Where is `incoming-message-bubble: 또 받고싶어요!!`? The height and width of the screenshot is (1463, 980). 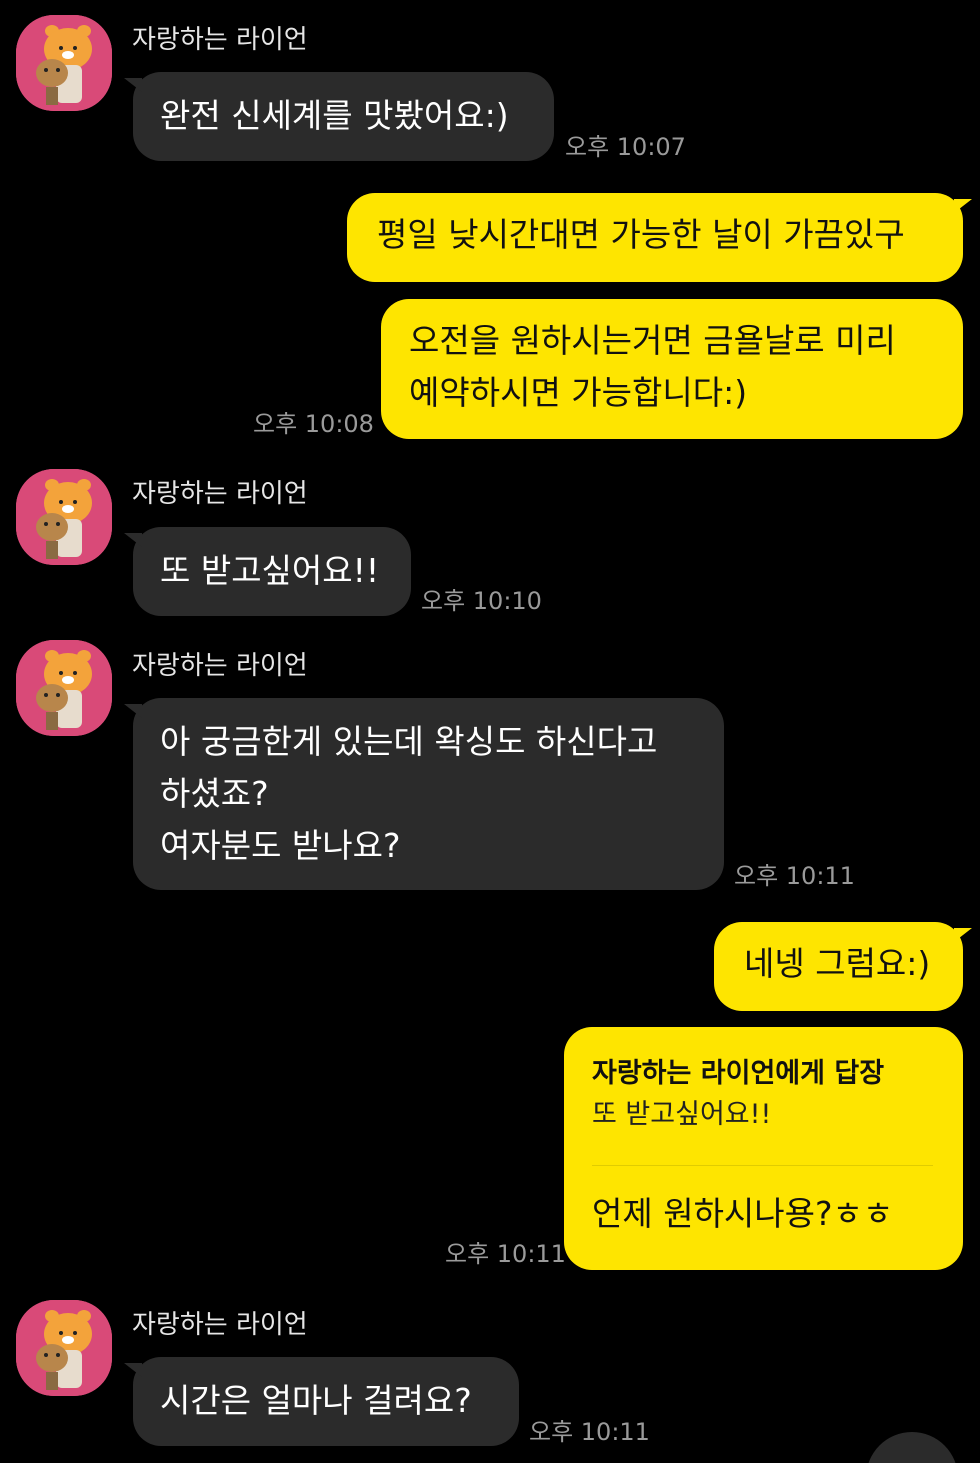 incoming-message-bubble: 또 받고싶어요!! is located at coordinates (267, 571).